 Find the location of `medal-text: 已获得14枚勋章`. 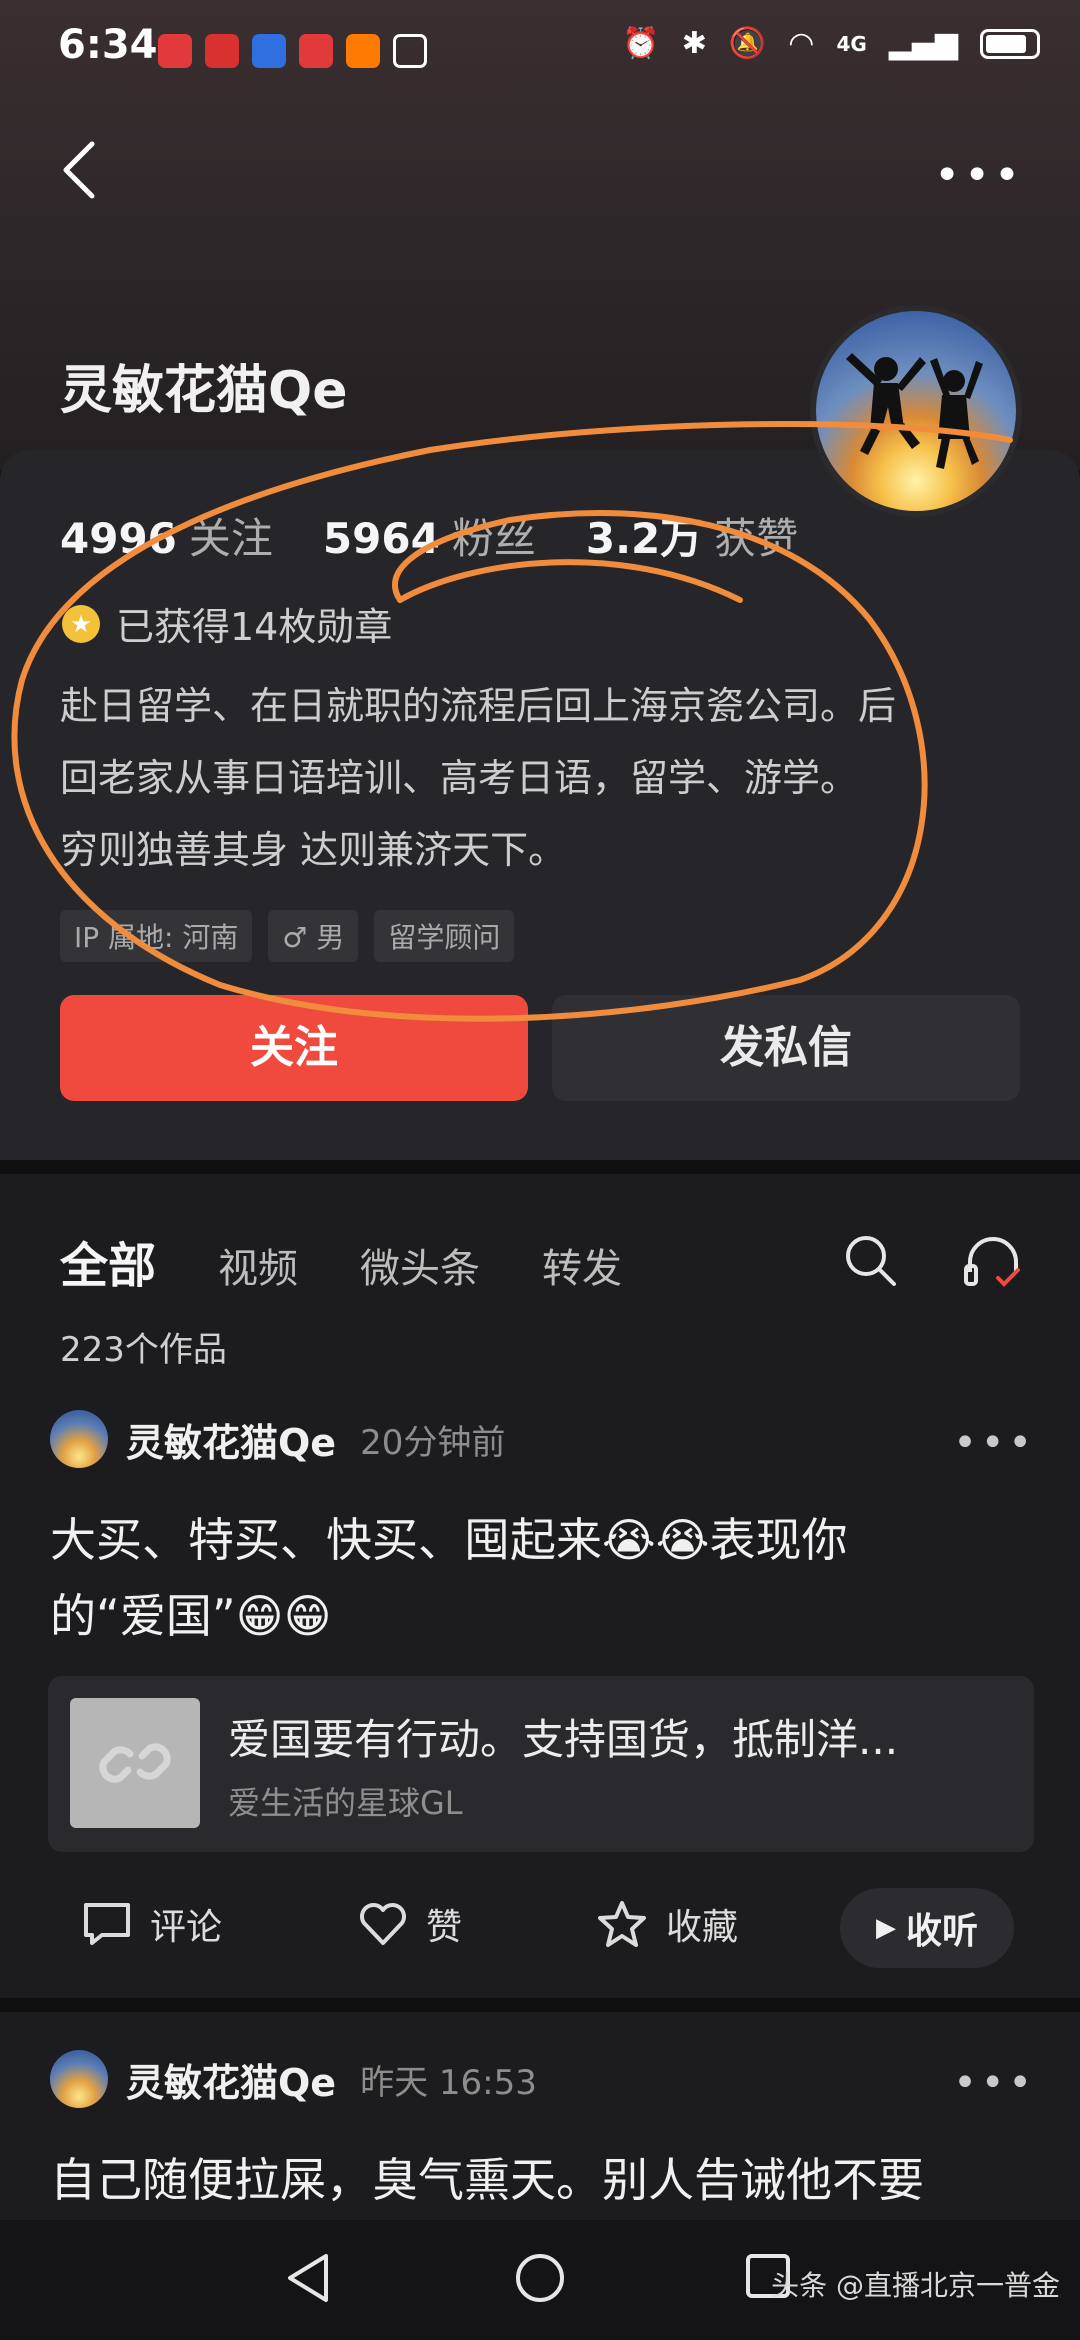

medal-text: 已获得14枚勋章 is located at coordinates (254, 627).